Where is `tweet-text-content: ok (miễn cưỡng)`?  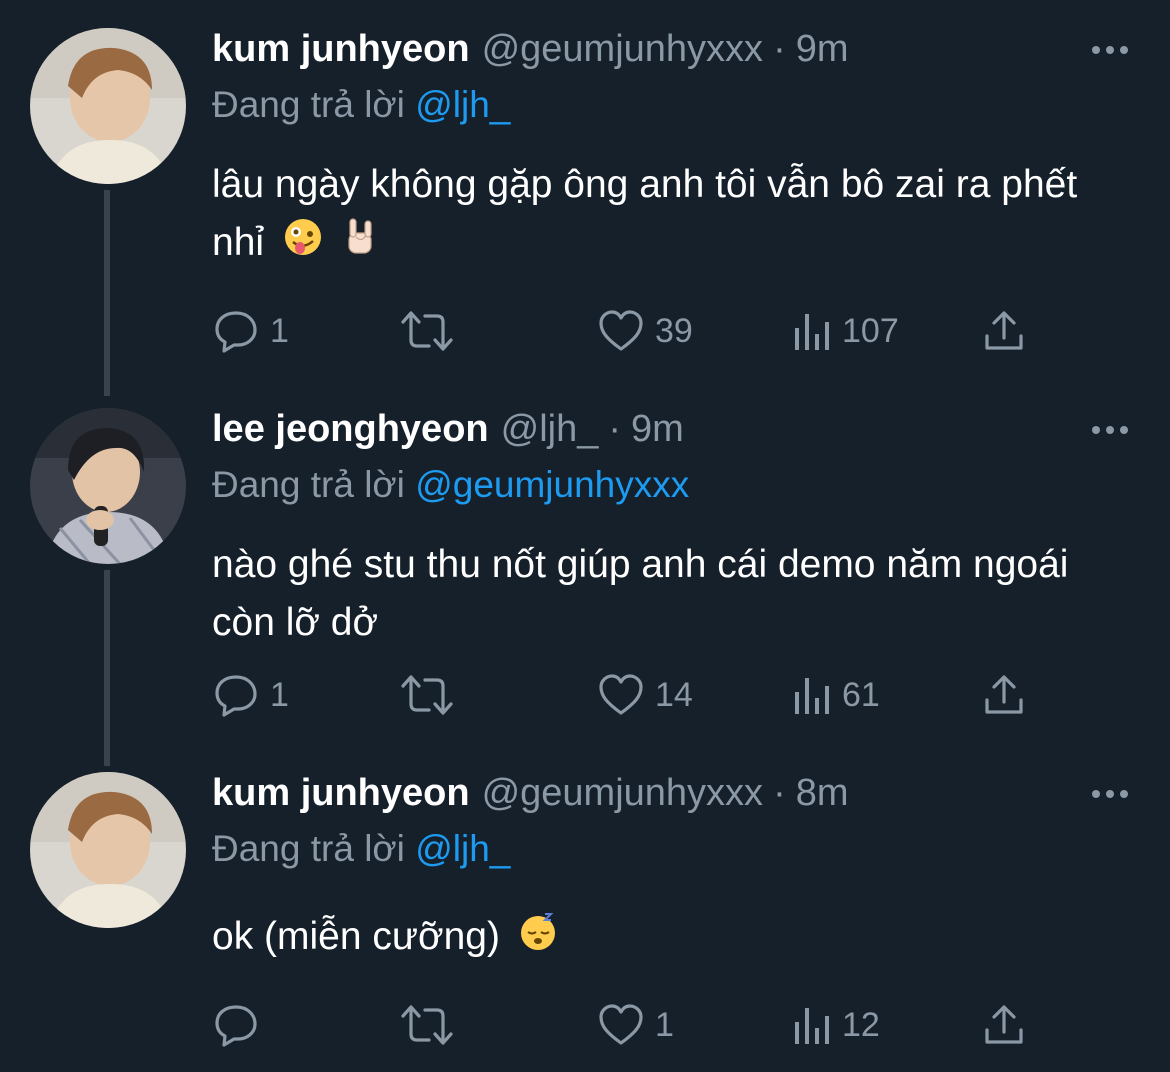
tweet-text-content: ok (miễn cưỡng) is located at coordinates (356, 936).